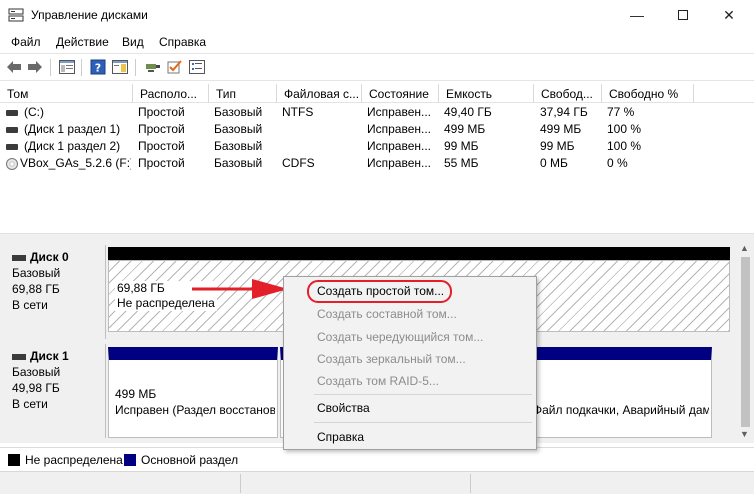  I want to click on volume-name: VBox_GAs_5.2.6 (F:), so click(75, 163).